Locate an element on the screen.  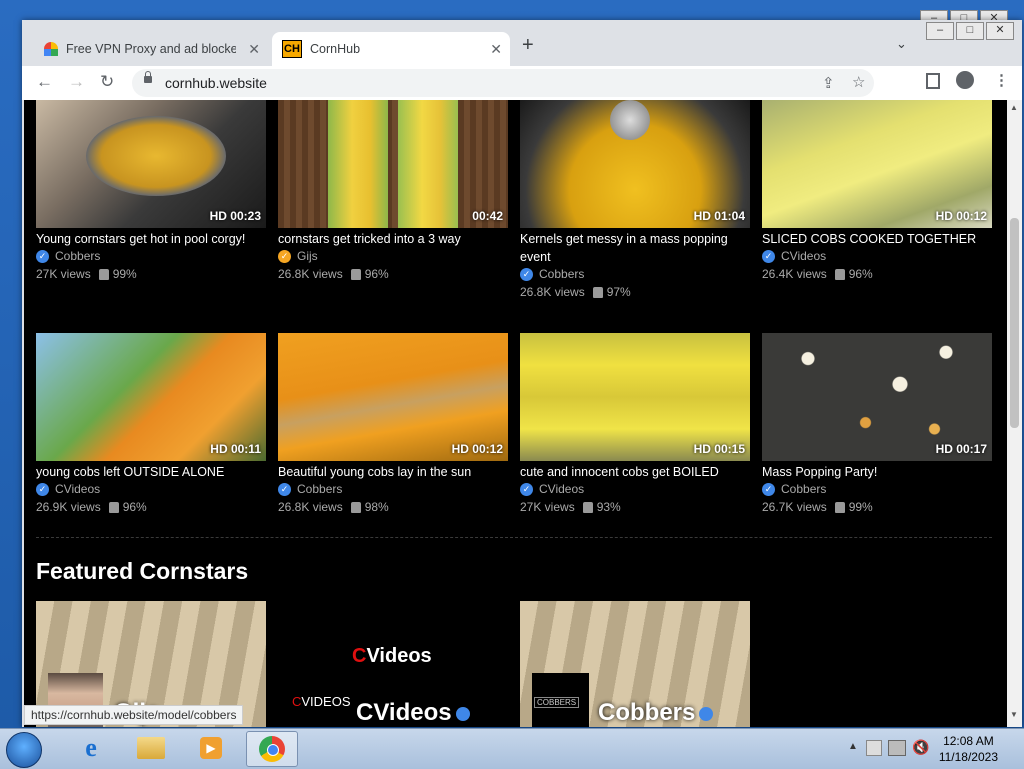
rating-percent: 93% is located at coordinates (608, 507).